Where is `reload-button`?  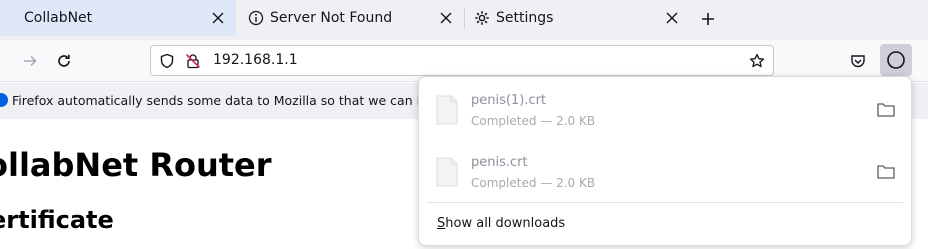 reload-button is located at coordinates (64, 61).